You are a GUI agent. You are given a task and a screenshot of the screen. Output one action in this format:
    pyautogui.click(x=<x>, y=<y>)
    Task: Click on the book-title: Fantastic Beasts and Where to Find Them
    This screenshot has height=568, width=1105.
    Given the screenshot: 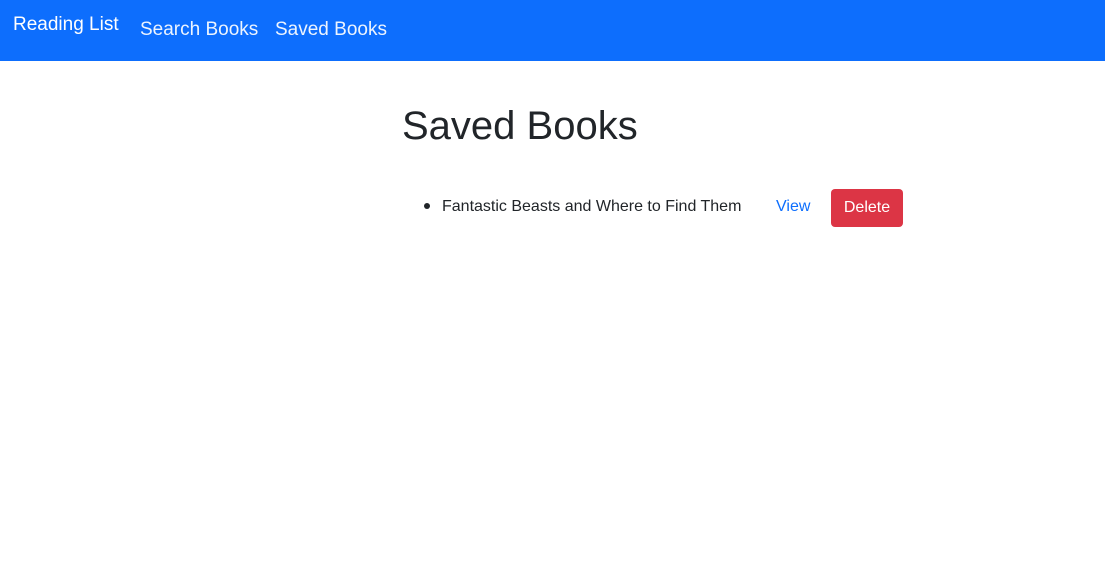 What is the action you would take?
    pyautogui.click(x=592, y=206)
    